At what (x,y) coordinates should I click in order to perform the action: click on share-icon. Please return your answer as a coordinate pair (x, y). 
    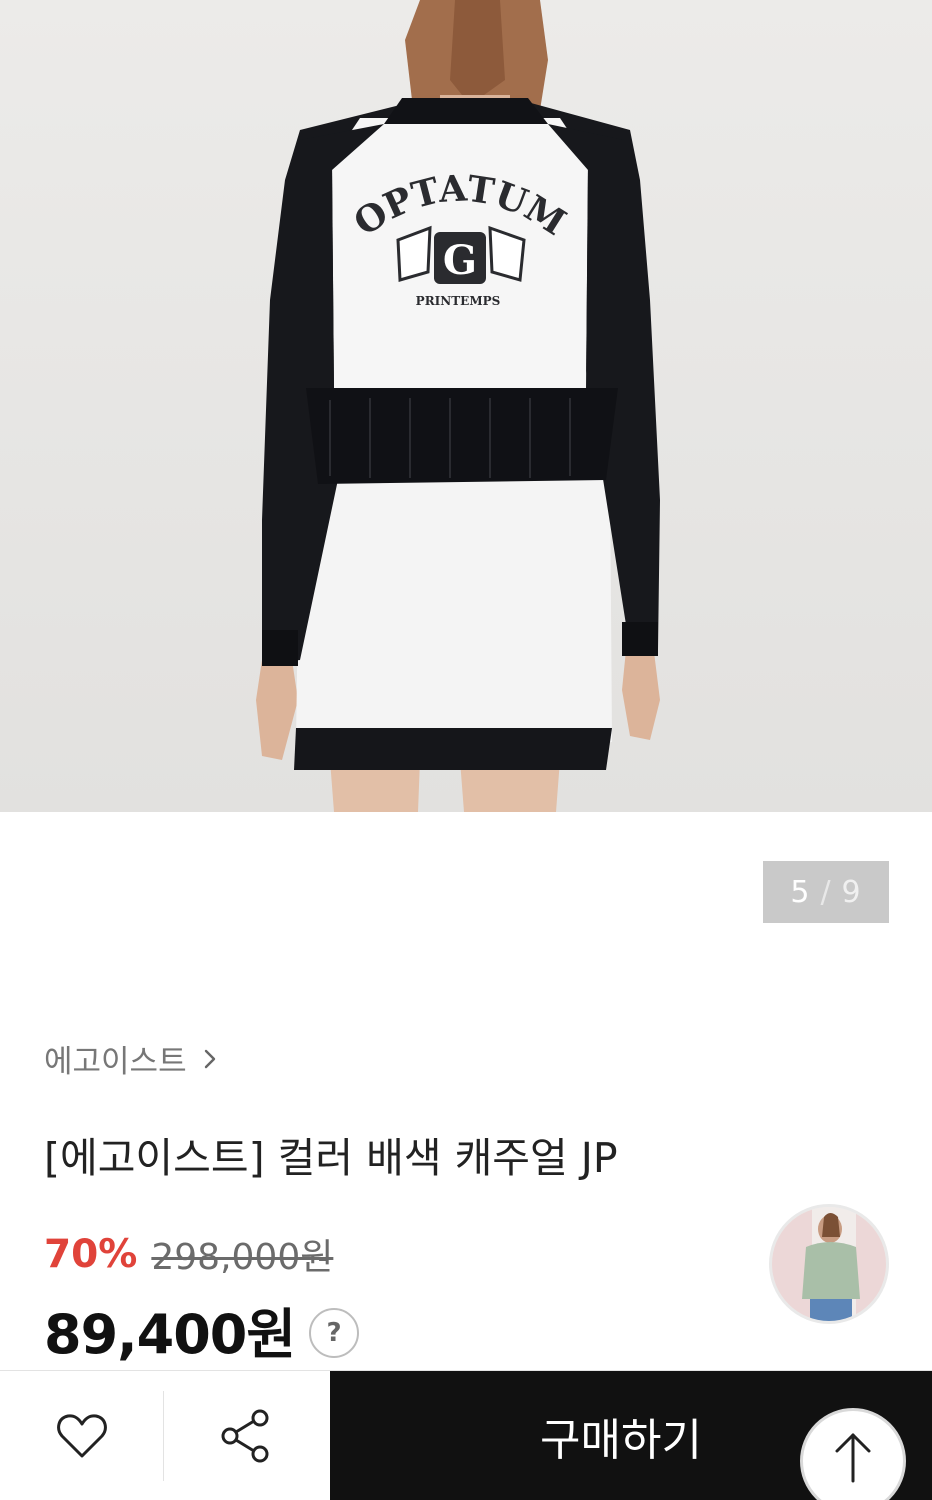
    Looking at the image, I should click on (245, 1436).